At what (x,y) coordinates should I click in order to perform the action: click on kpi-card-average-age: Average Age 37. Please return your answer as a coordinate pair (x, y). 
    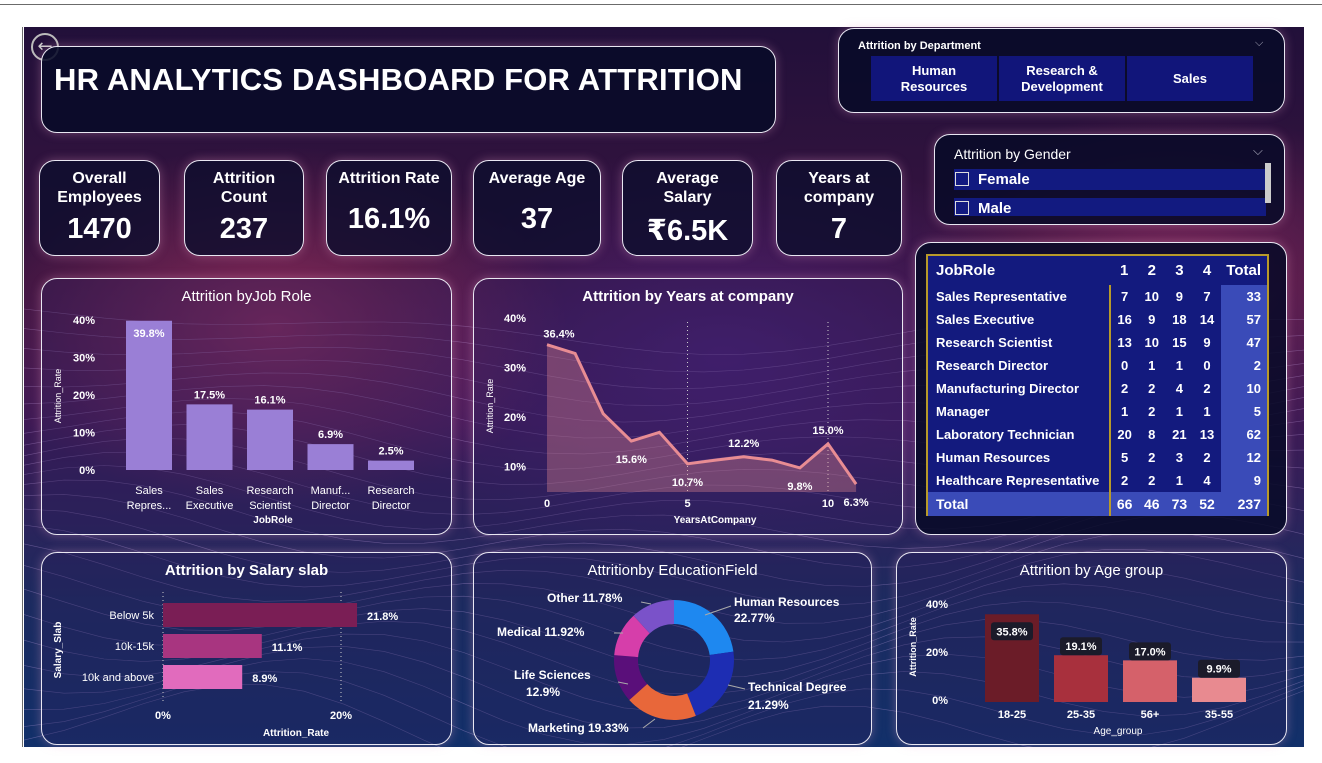
    Looking at the image, I should click on (537, 208).